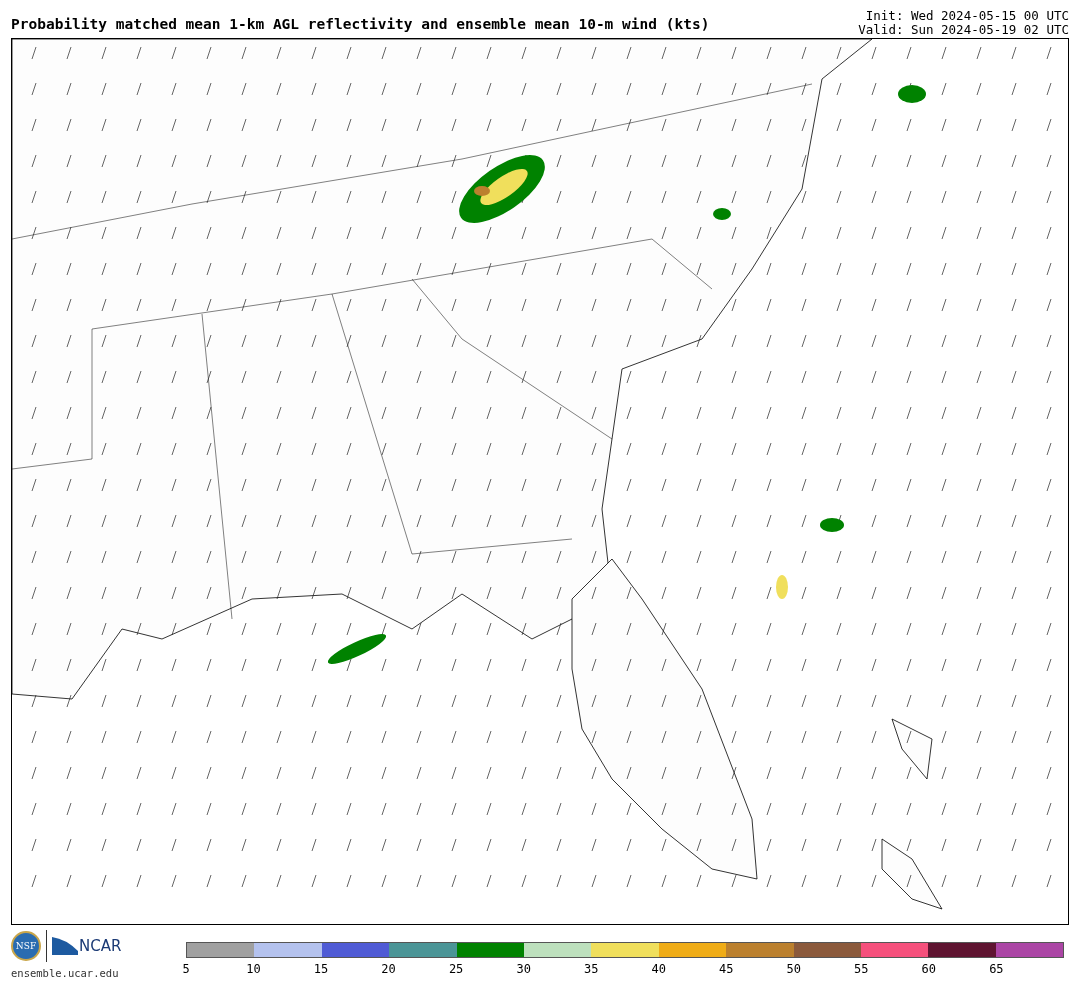 The width and height of the screenshot is (1080, 988). Describe the element at coordinates (963, 30) in the screenshot. I see `valid-time: Valid: Sun 2024-05-19 02 UTC` at that location.